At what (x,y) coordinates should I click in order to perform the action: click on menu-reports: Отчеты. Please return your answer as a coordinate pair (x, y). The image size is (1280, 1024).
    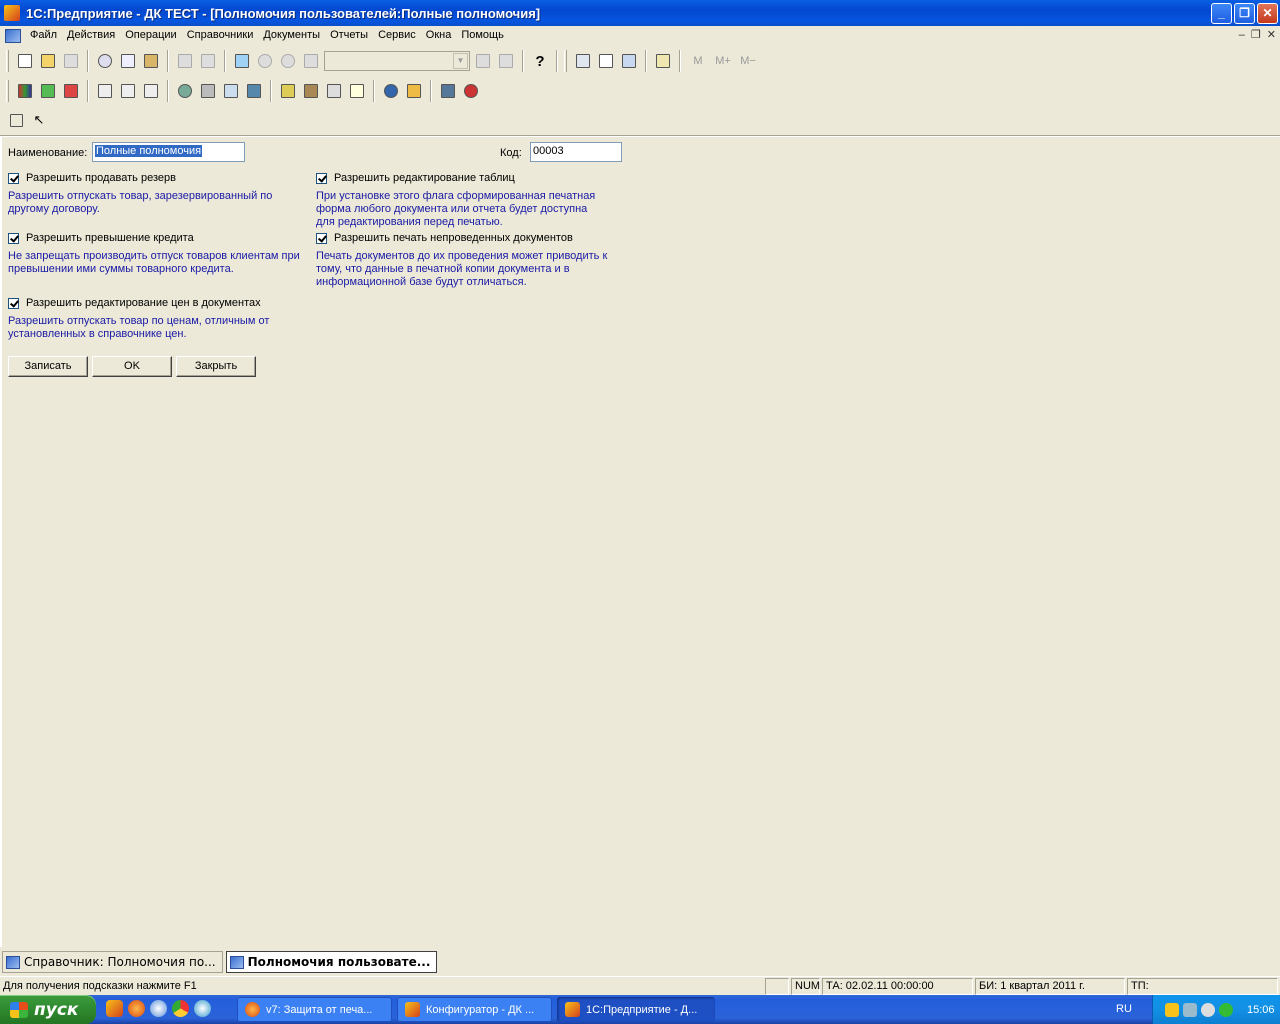
    Looking at the image, I should click on (349, 35).